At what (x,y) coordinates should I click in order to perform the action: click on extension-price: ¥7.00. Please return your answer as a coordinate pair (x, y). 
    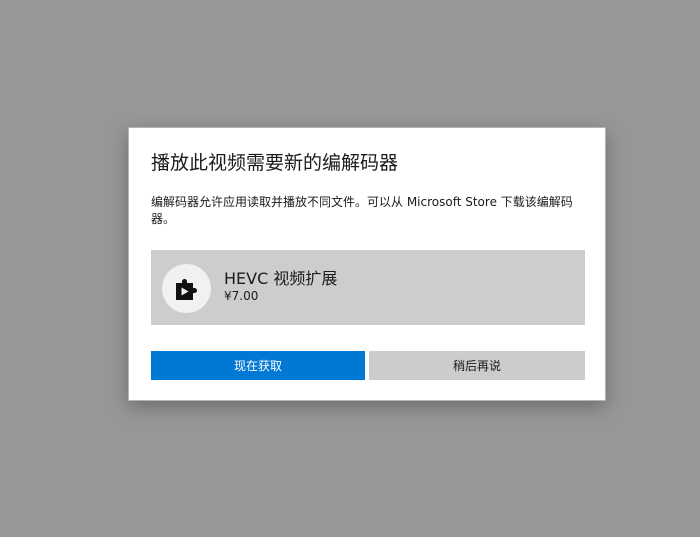
    Looking at the image, I should click on (241, 296).